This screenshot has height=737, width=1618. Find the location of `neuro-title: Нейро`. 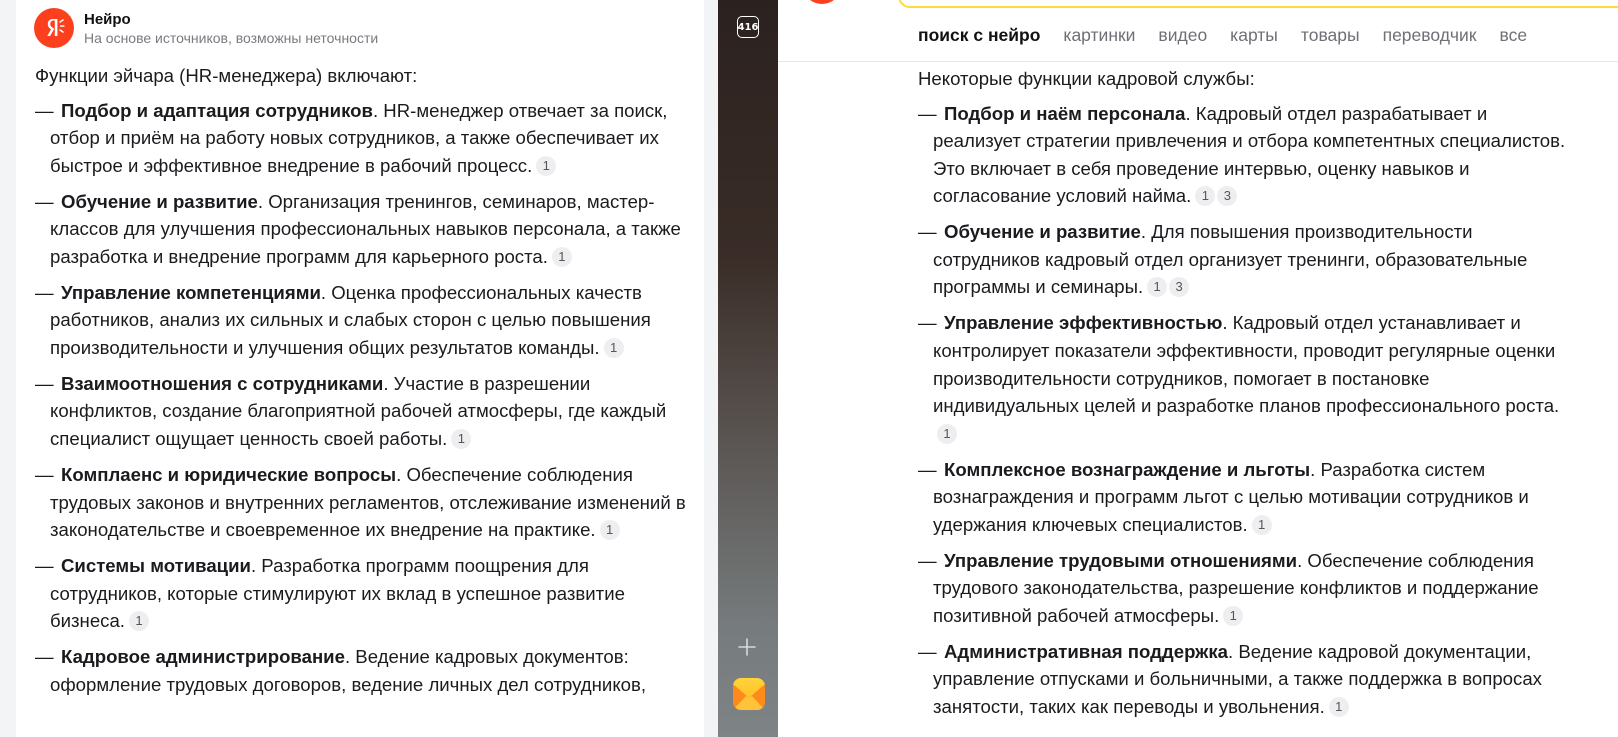

neuro-title: Нейро is located at coordinates (107, 19).